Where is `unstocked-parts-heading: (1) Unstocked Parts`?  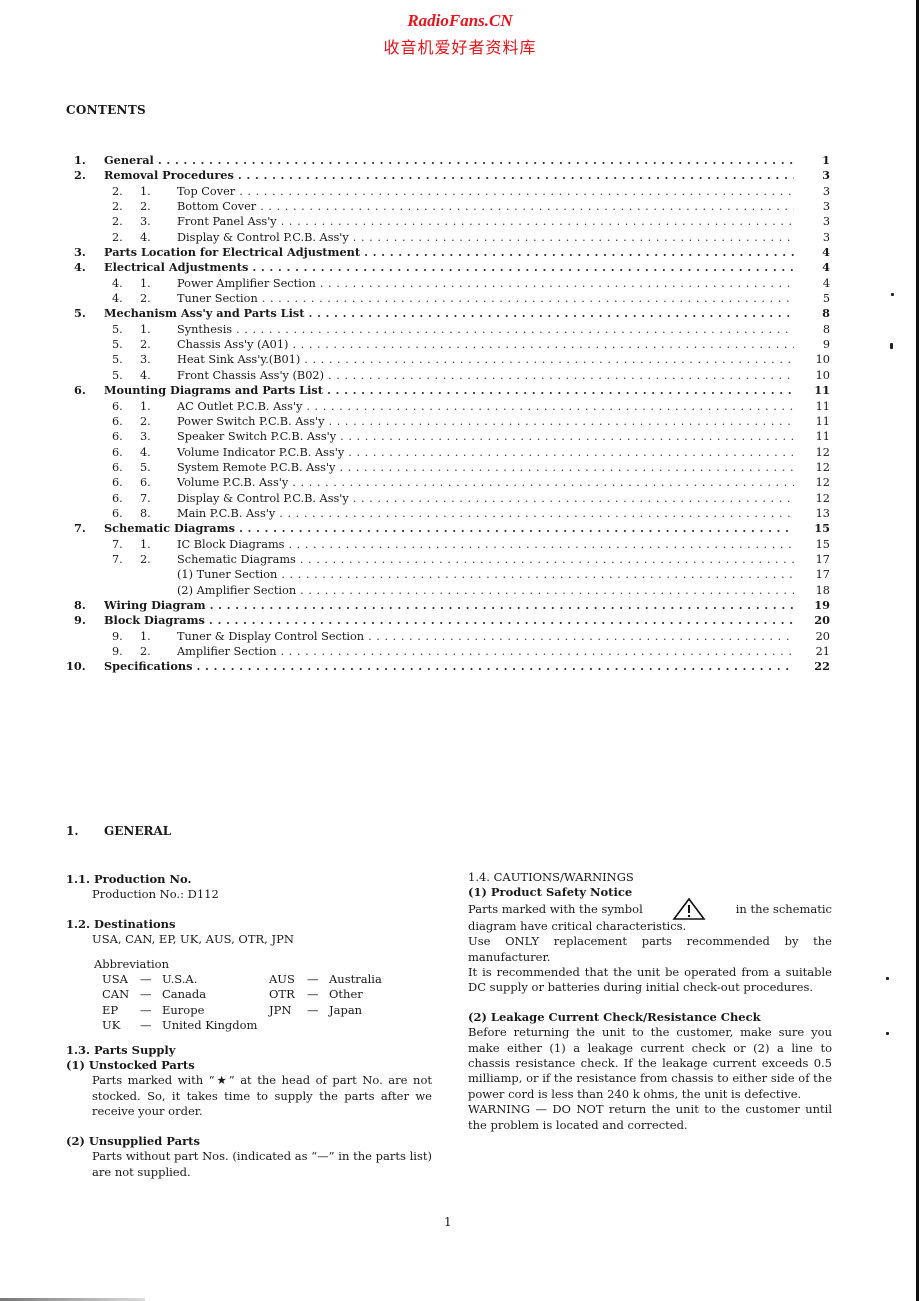 unstocked-parts-heading: (1) Unstocked Parts is located at coordinates (130, 1065).